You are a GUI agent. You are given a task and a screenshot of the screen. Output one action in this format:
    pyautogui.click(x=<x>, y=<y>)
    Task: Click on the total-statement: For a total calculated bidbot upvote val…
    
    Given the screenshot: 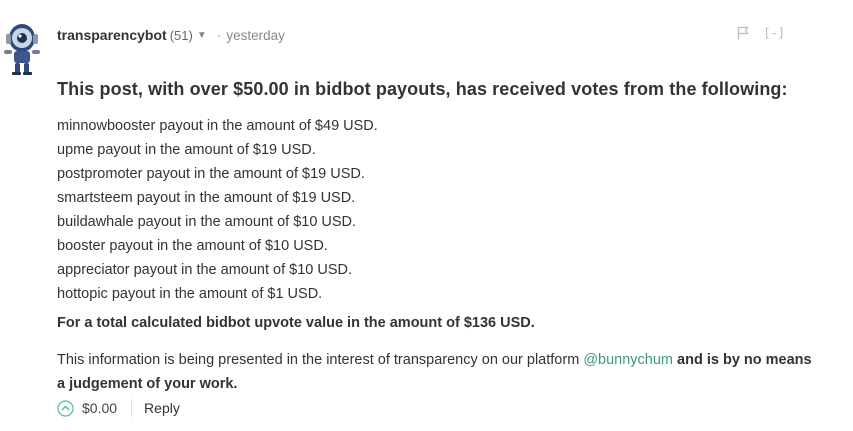 What is the action you would take?
    pyautogui.click(x=296, y=323)
    